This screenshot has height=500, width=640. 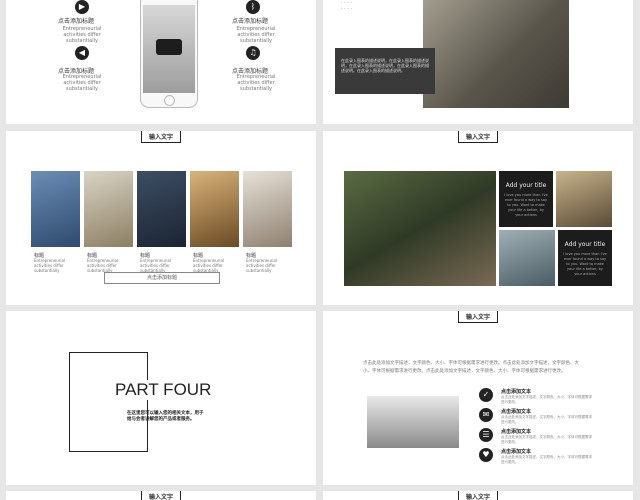 I want to click on list-item-title-2: 点击添加文本, so click(x=516, y=412).